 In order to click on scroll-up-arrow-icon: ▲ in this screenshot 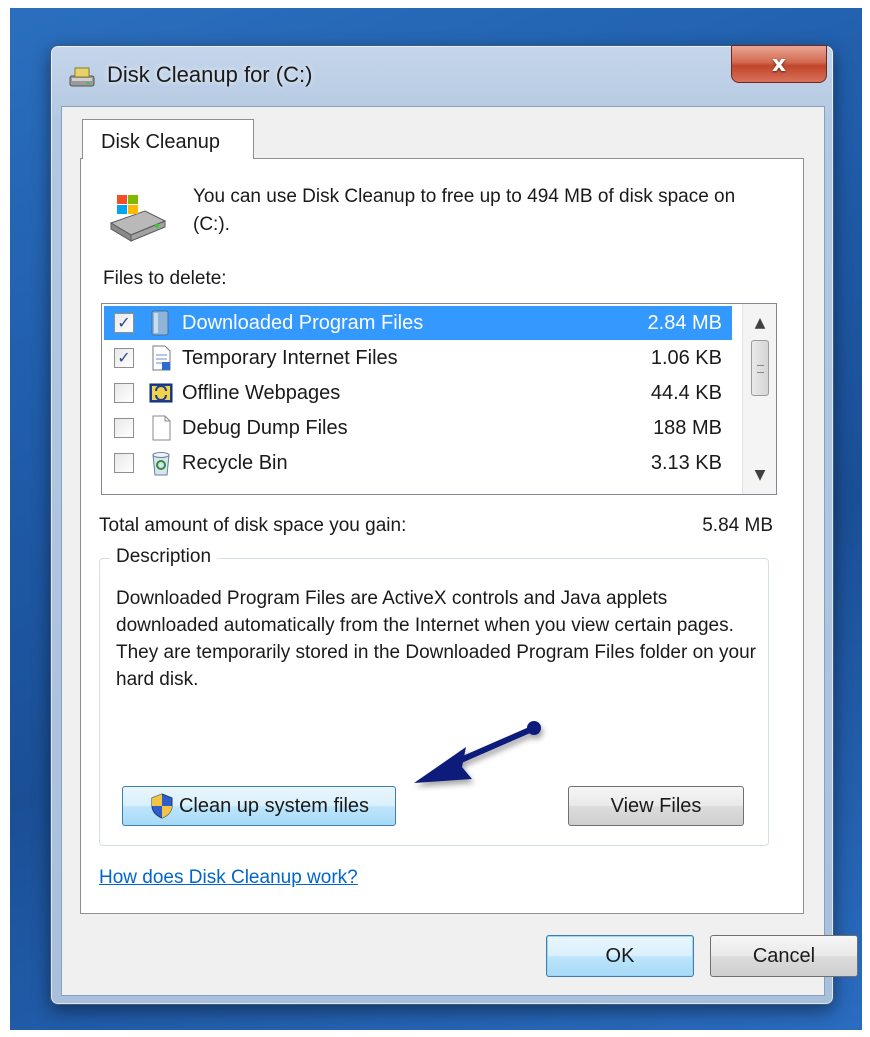, I will do `click(760, 323)`.